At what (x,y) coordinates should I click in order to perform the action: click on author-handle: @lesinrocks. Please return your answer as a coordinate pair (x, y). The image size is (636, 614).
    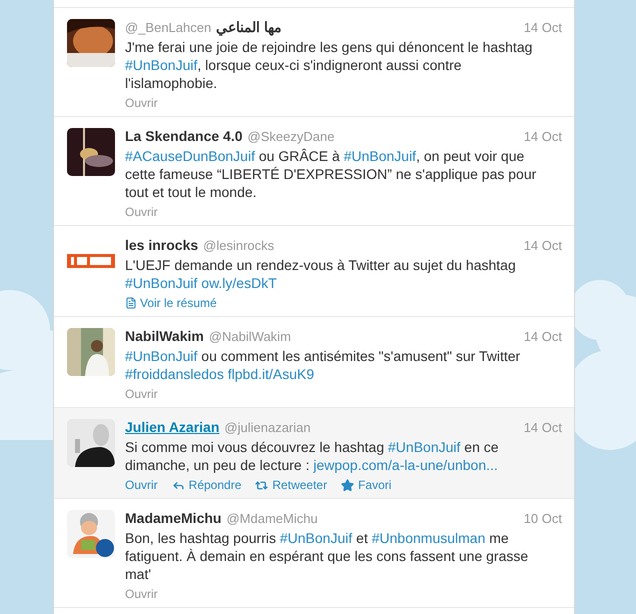
    Looking at the image, I should click on (238, 246).